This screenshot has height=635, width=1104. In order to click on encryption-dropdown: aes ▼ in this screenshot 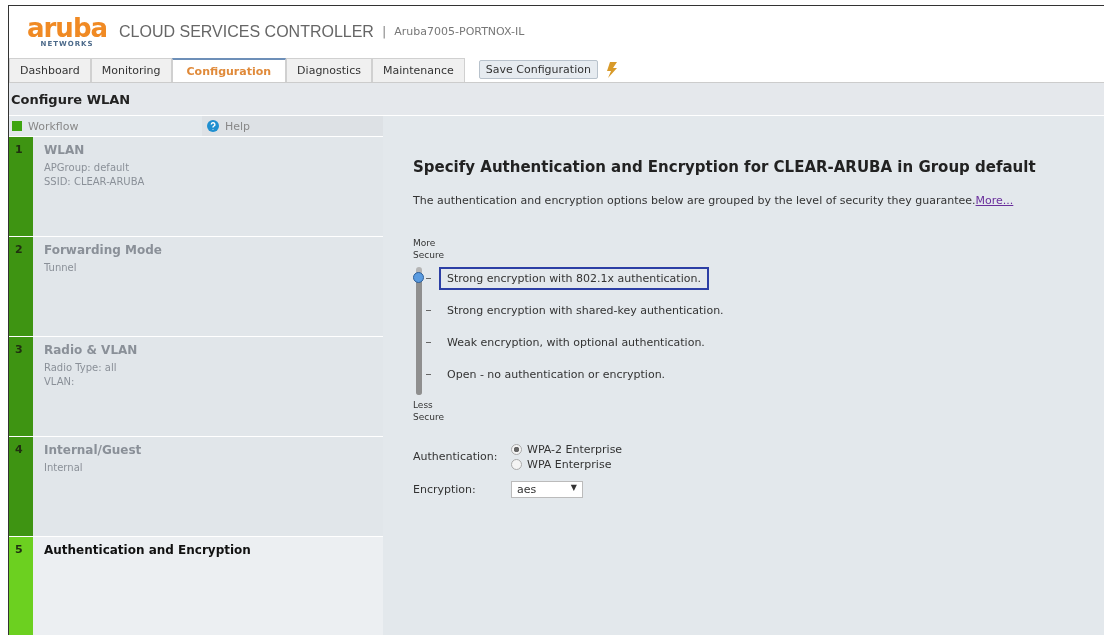, I will do `click(547, 489)`.